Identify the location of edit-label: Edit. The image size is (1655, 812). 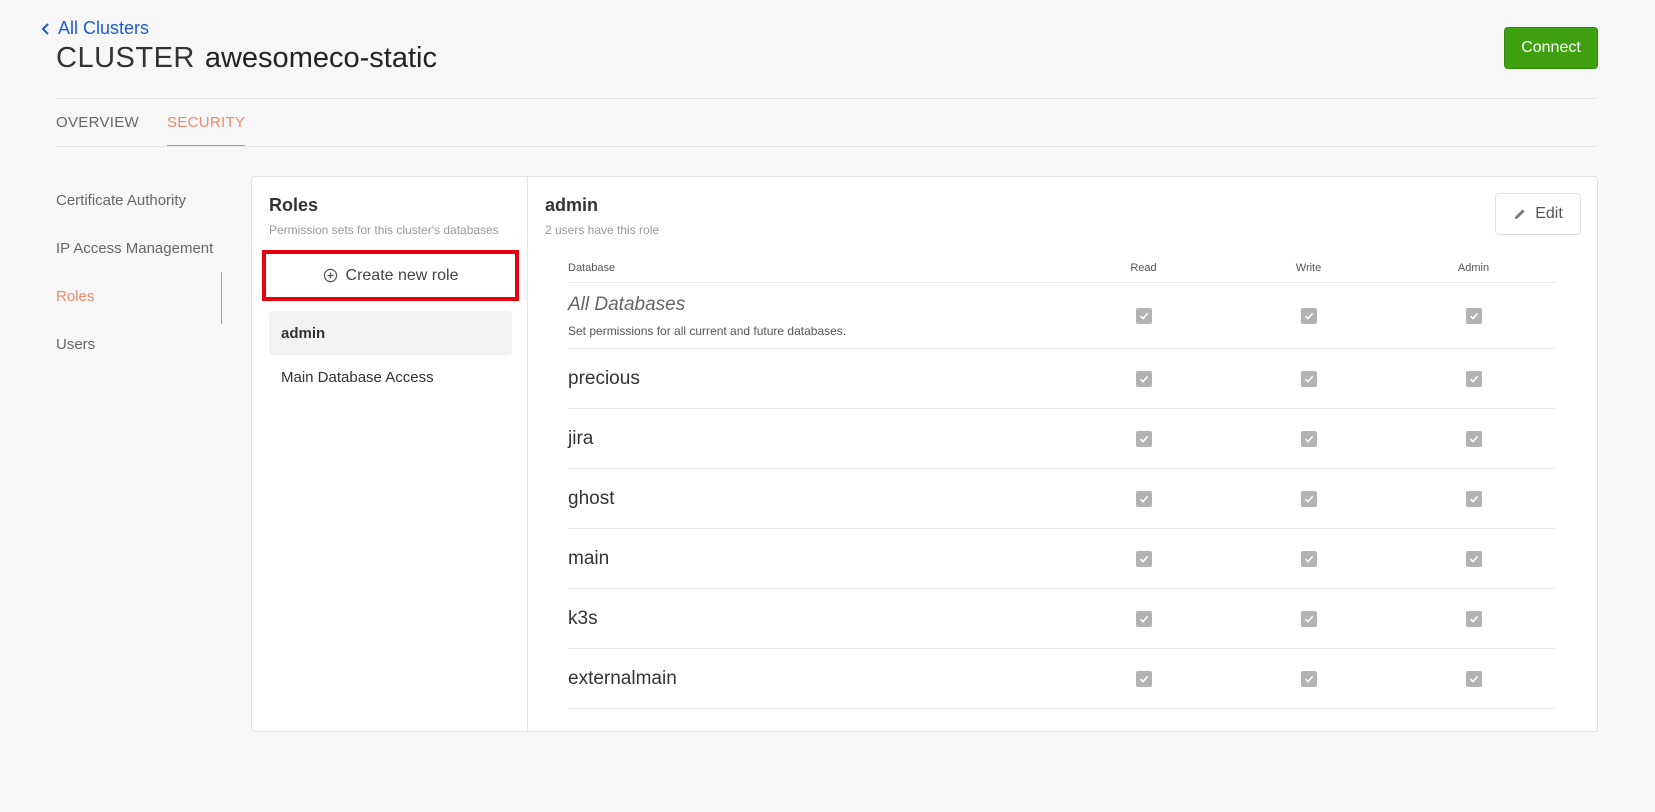
(1549, 213).